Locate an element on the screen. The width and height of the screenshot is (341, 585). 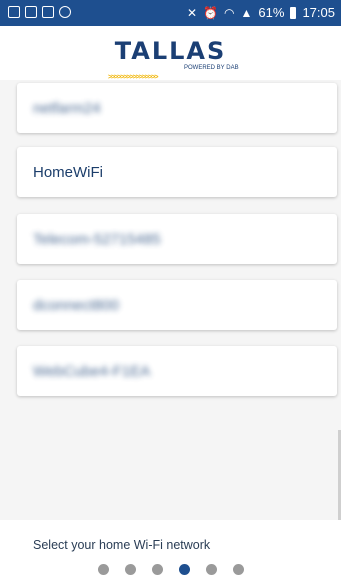
network-ssid: dconnect800 is located at coordinates (76, 305).